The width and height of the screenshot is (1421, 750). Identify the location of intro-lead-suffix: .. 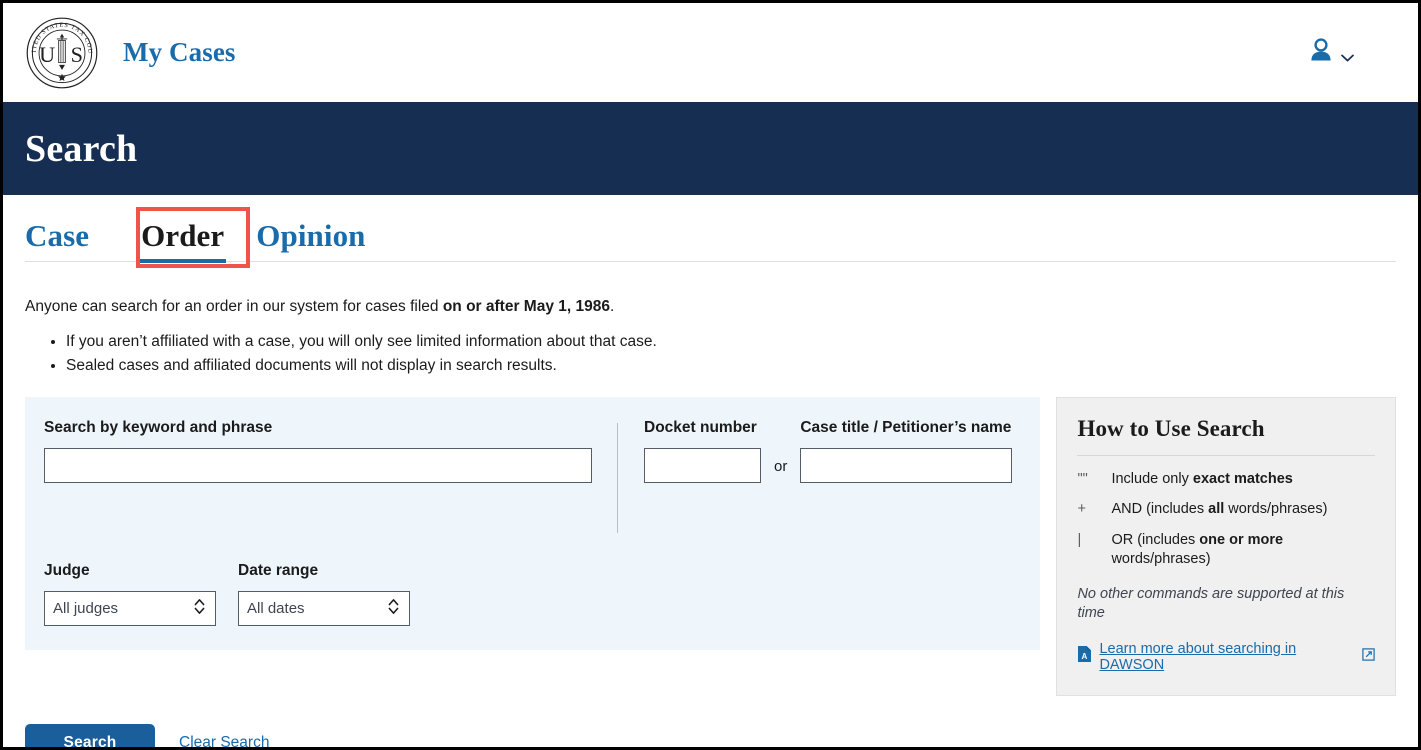
(612, 306).